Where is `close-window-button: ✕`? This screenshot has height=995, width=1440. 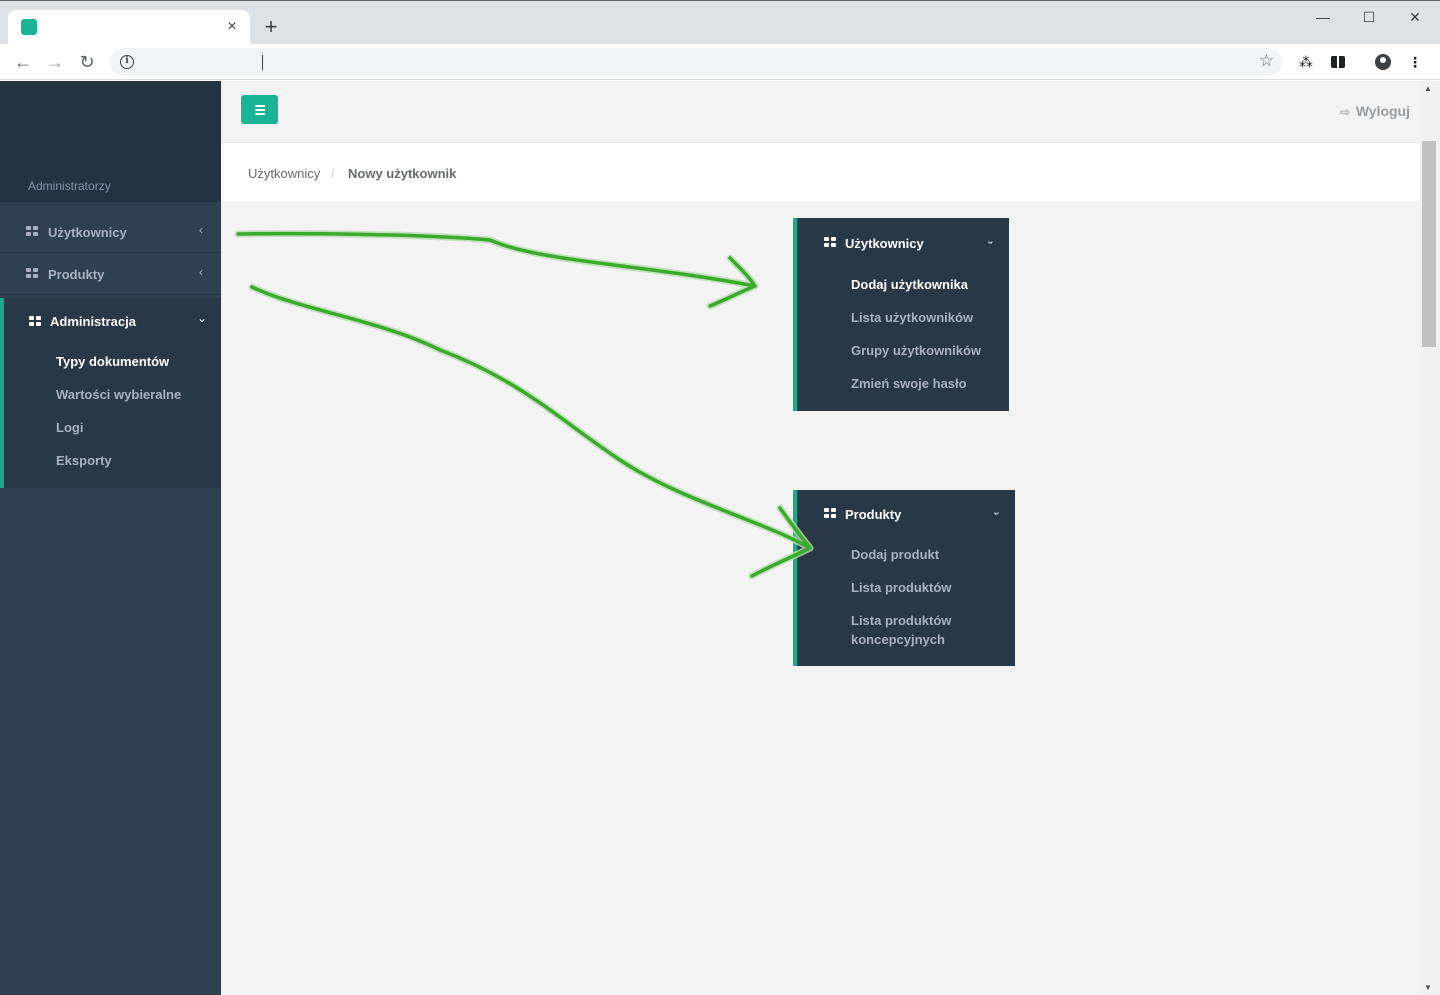 close-window-button: ✕ is located at coordinates (1415, 17).